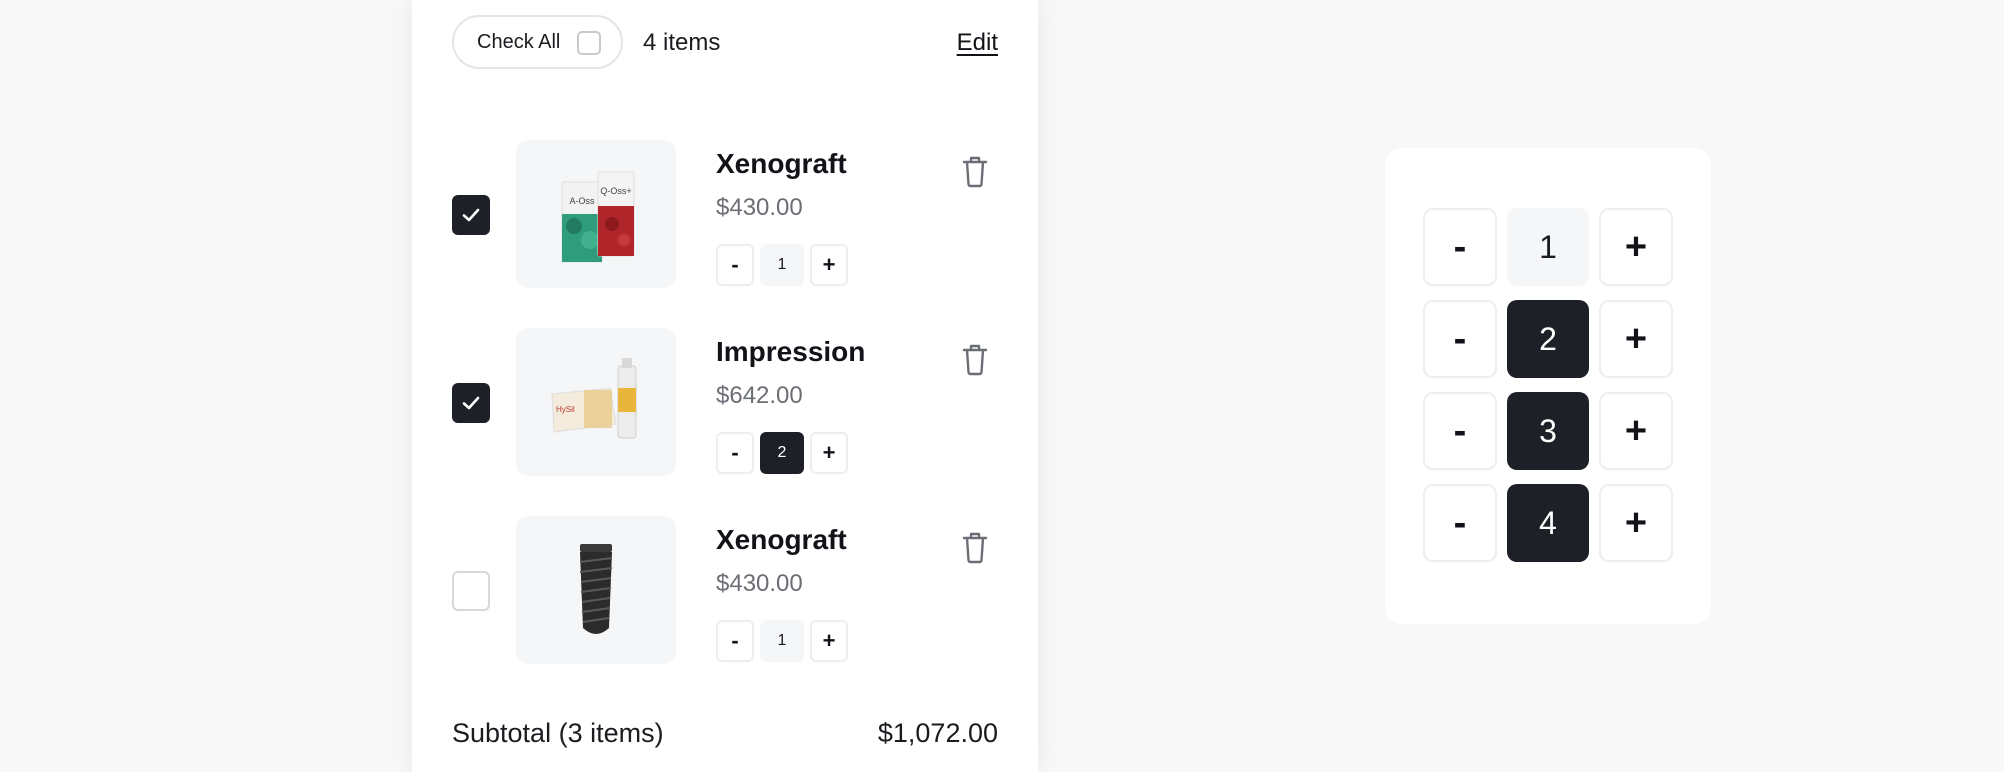 Image resolution: width=2004 pixels, height=772 pixels. Describe the element at coordinates (759, 395) in the screenshot. I see `item-price: $642.00` at that location.